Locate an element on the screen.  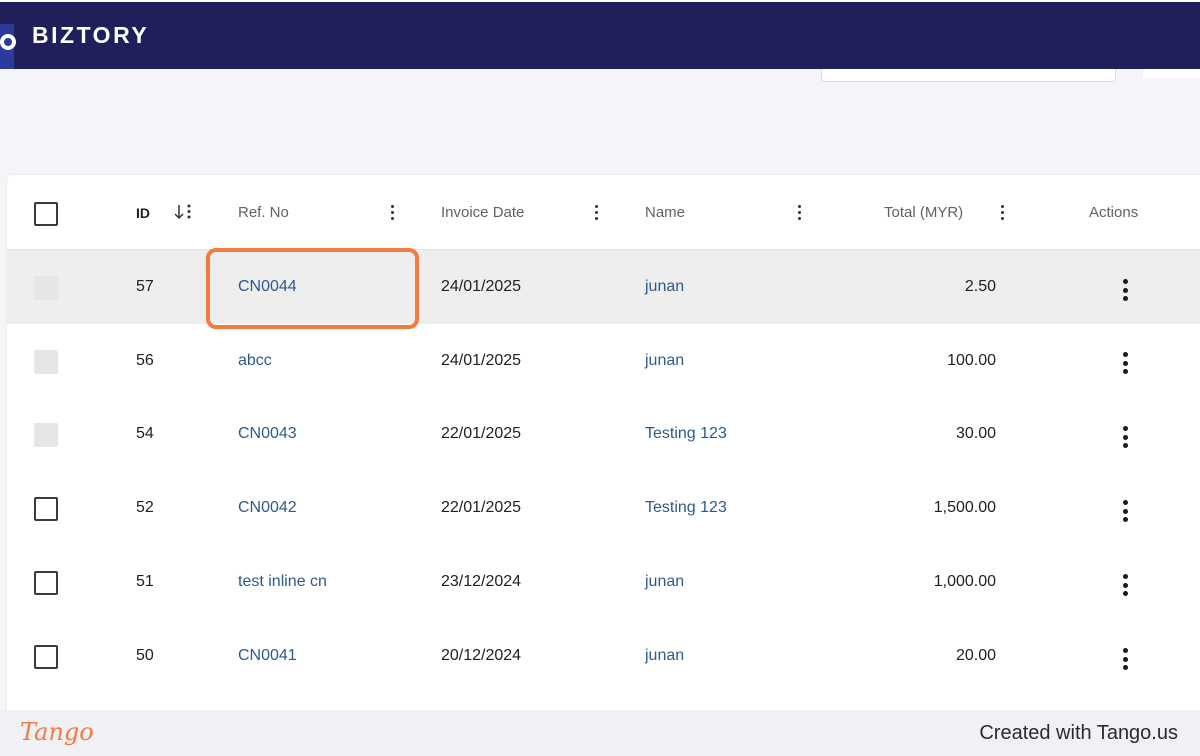
table-row: 56 abcc 24/01/2025 junan 100.00 is located at coordinates (603, 361).